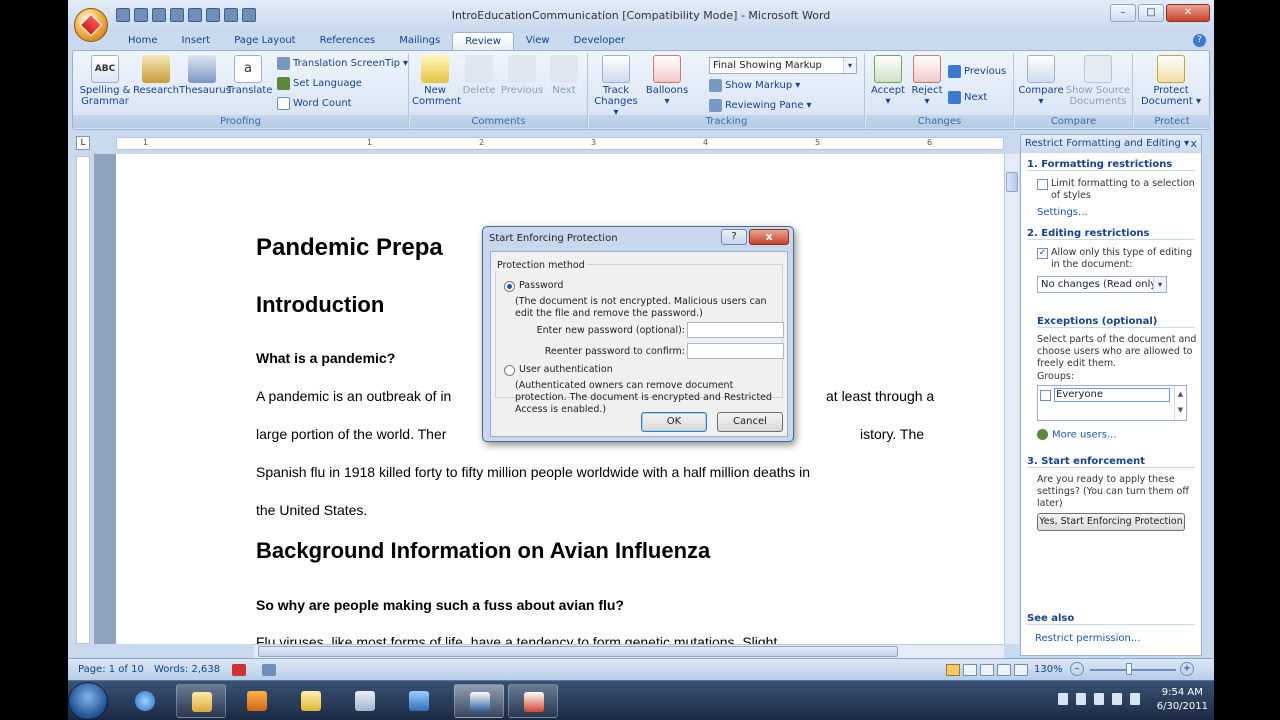 This screenshot has height=720, width=1280. What do you see at coordinates (143, 41) in the screenshot?
I see `tab-home: Home` at bounding box center [143, 41].